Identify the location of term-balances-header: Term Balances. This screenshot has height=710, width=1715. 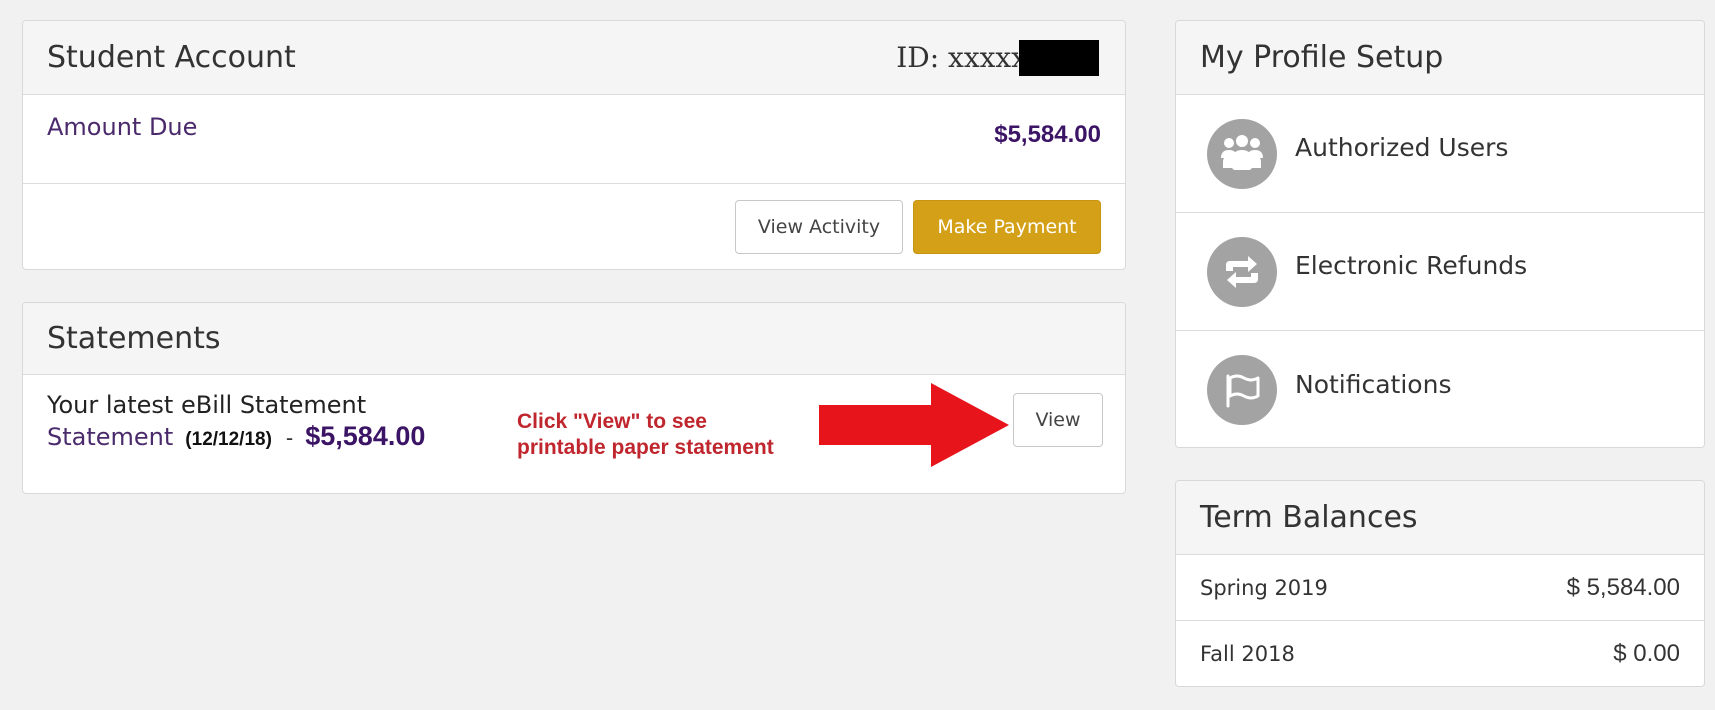
(1440, 518).